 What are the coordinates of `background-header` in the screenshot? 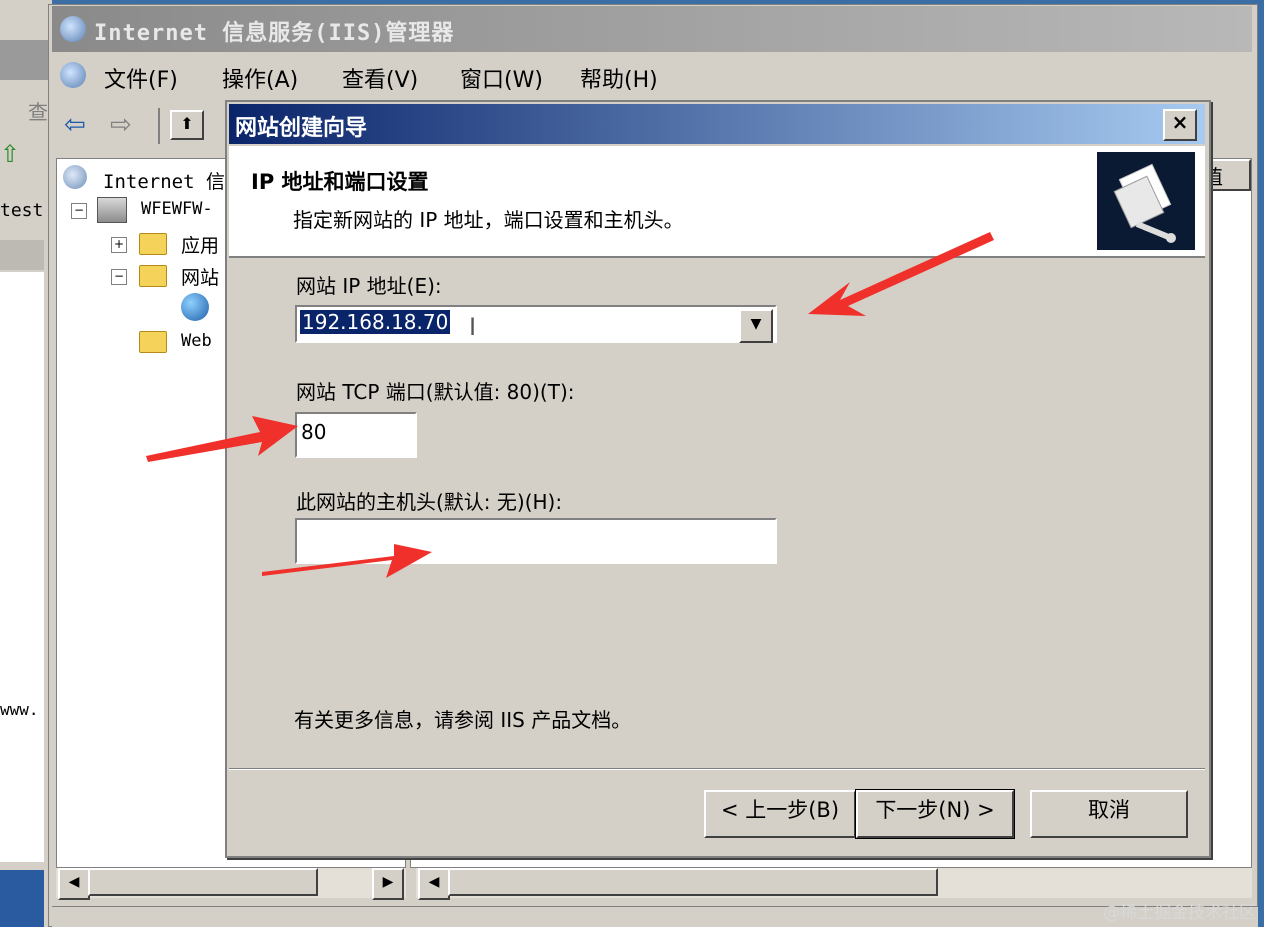 It's located at (22, 255).